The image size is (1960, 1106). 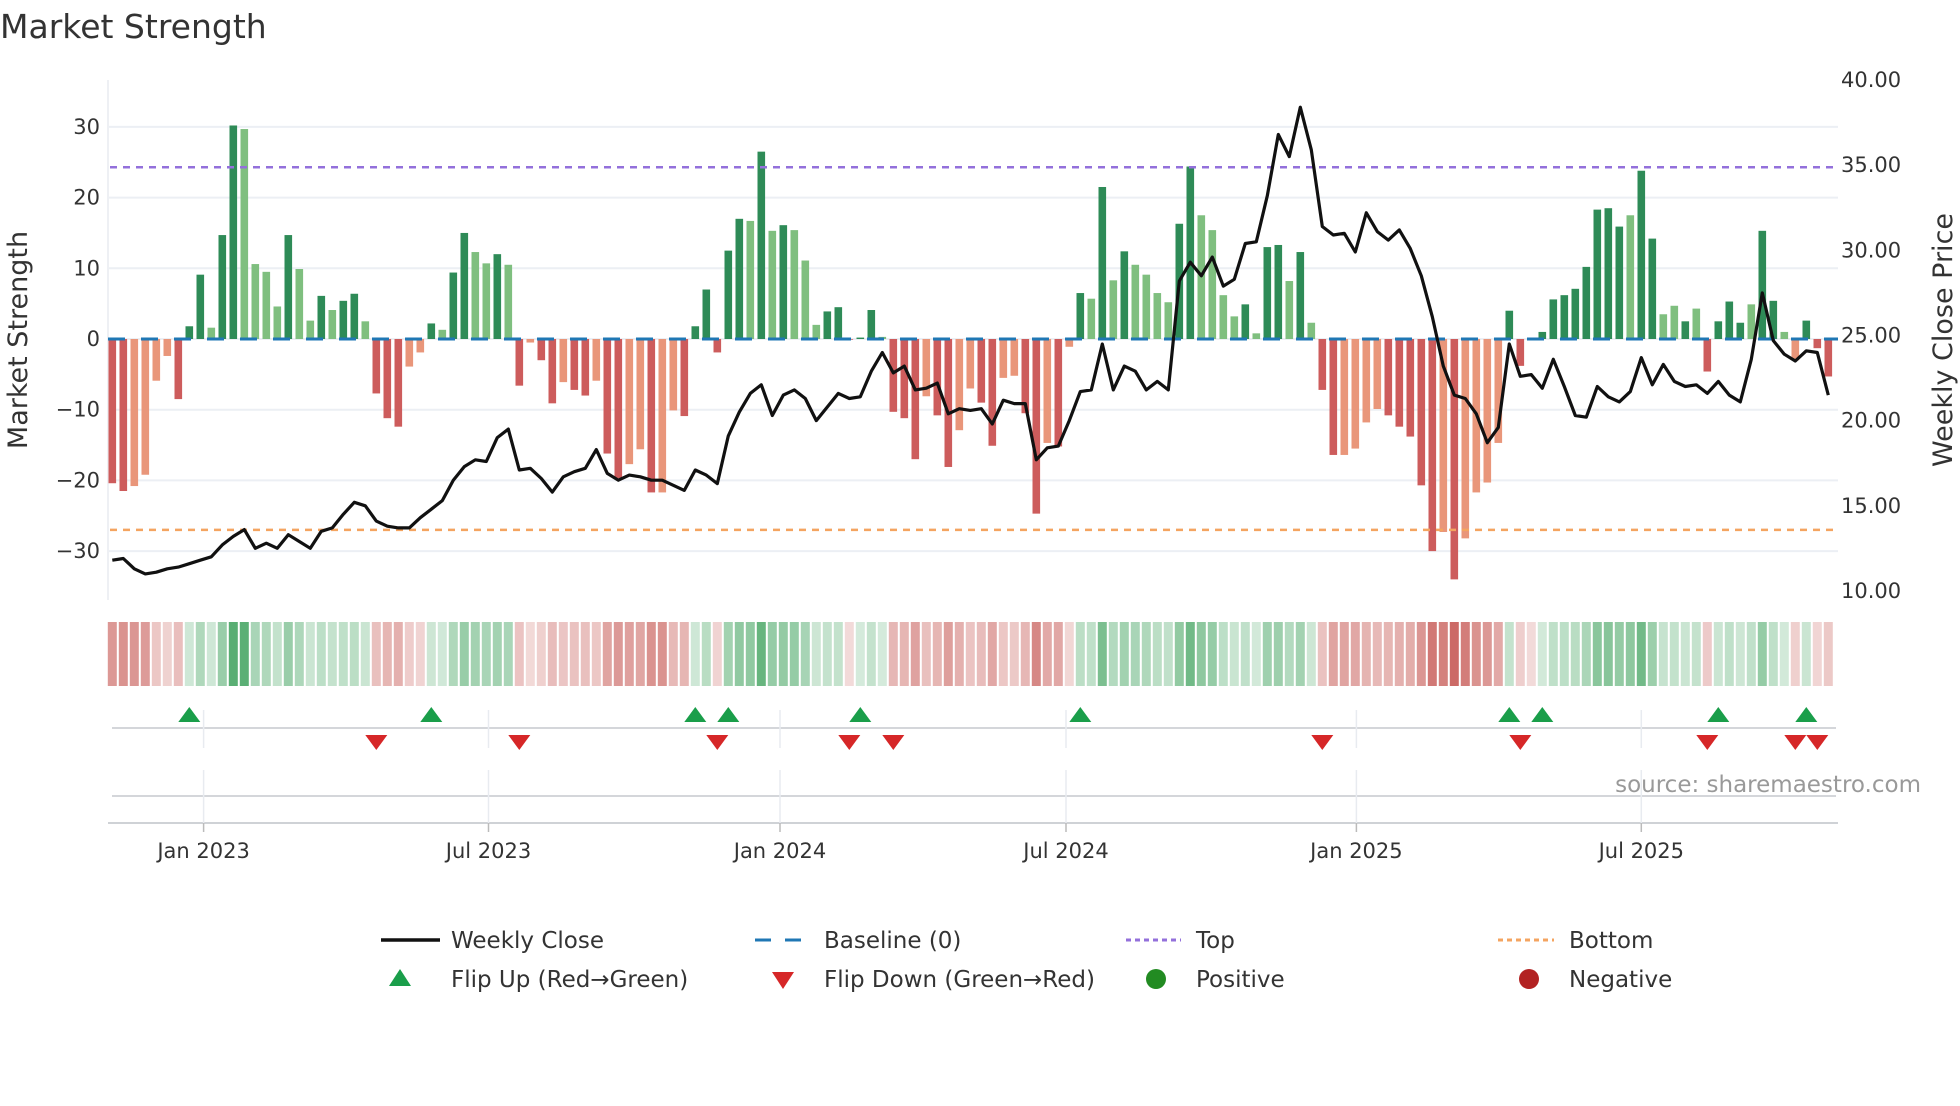 What do you see at coordinates (1640, 851) in the screenshot?
I see `x-tick-label: Jul 2025` at bounding box center [1640, 851].